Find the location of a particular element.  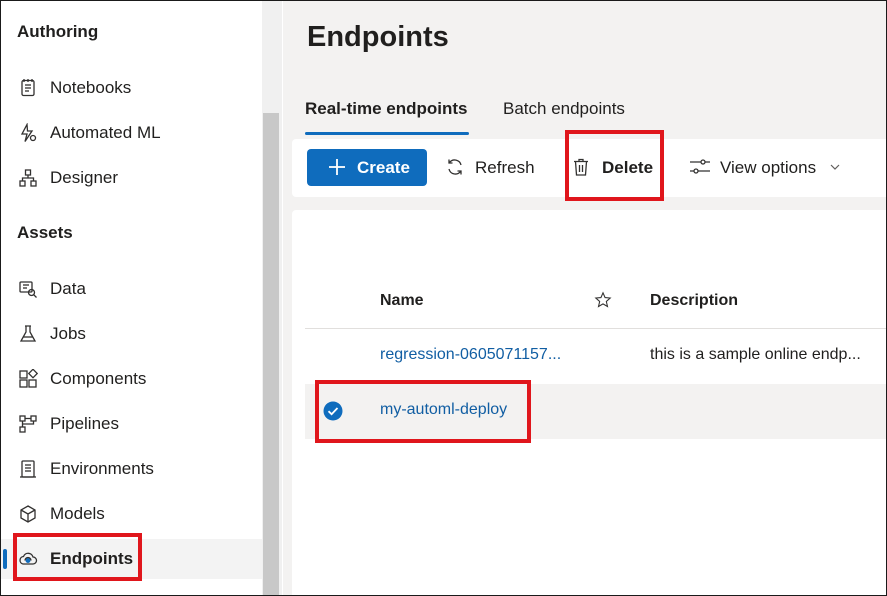

sliders-icon is located at coordinates (700, 166).